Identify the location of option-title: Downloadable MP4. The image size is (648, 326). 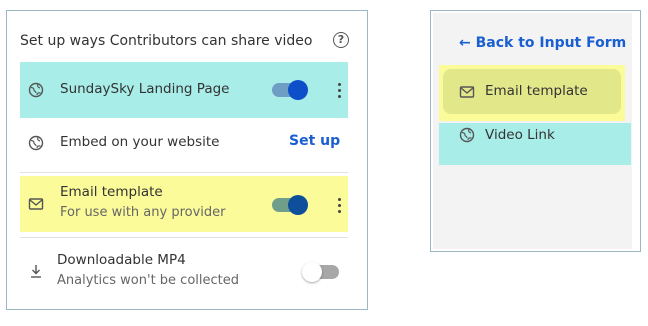
(121, 260).